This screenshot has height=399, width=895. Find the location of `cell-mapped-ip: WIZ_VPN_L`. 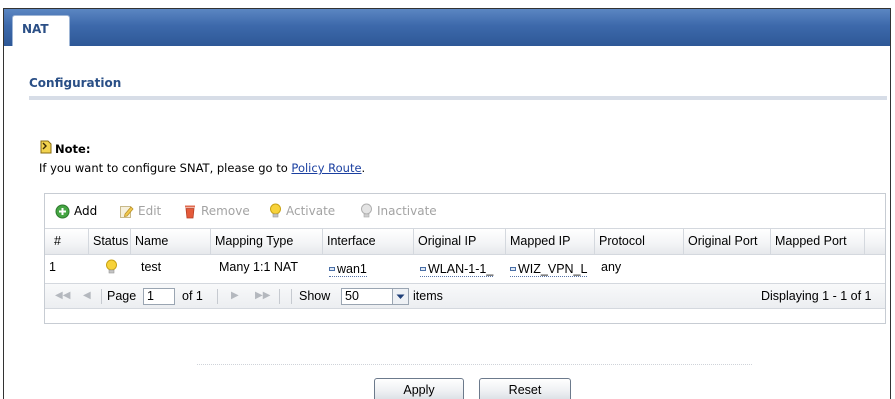

cell-mapped-ip: WIZ_VPN_L is located at coordinates (550, 267).